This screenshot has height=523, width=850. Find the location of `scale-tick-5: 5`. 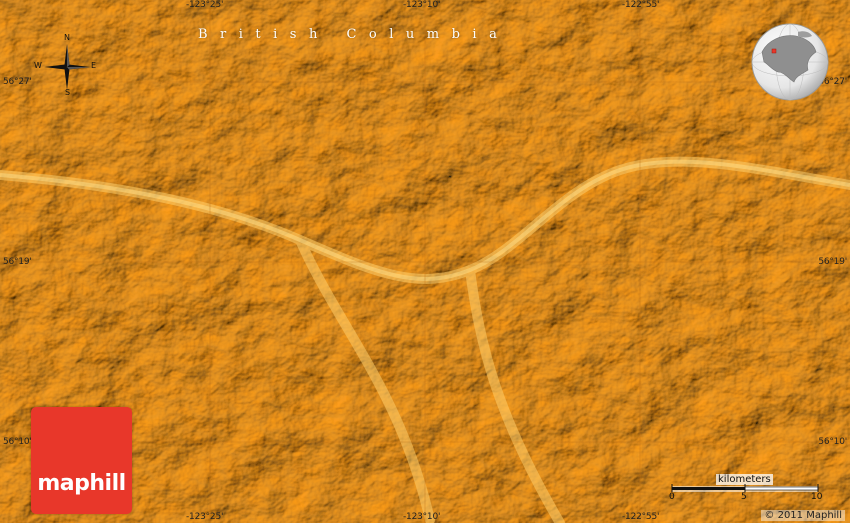

scale-tick-5: 5 is located at coordinates (744, 497).